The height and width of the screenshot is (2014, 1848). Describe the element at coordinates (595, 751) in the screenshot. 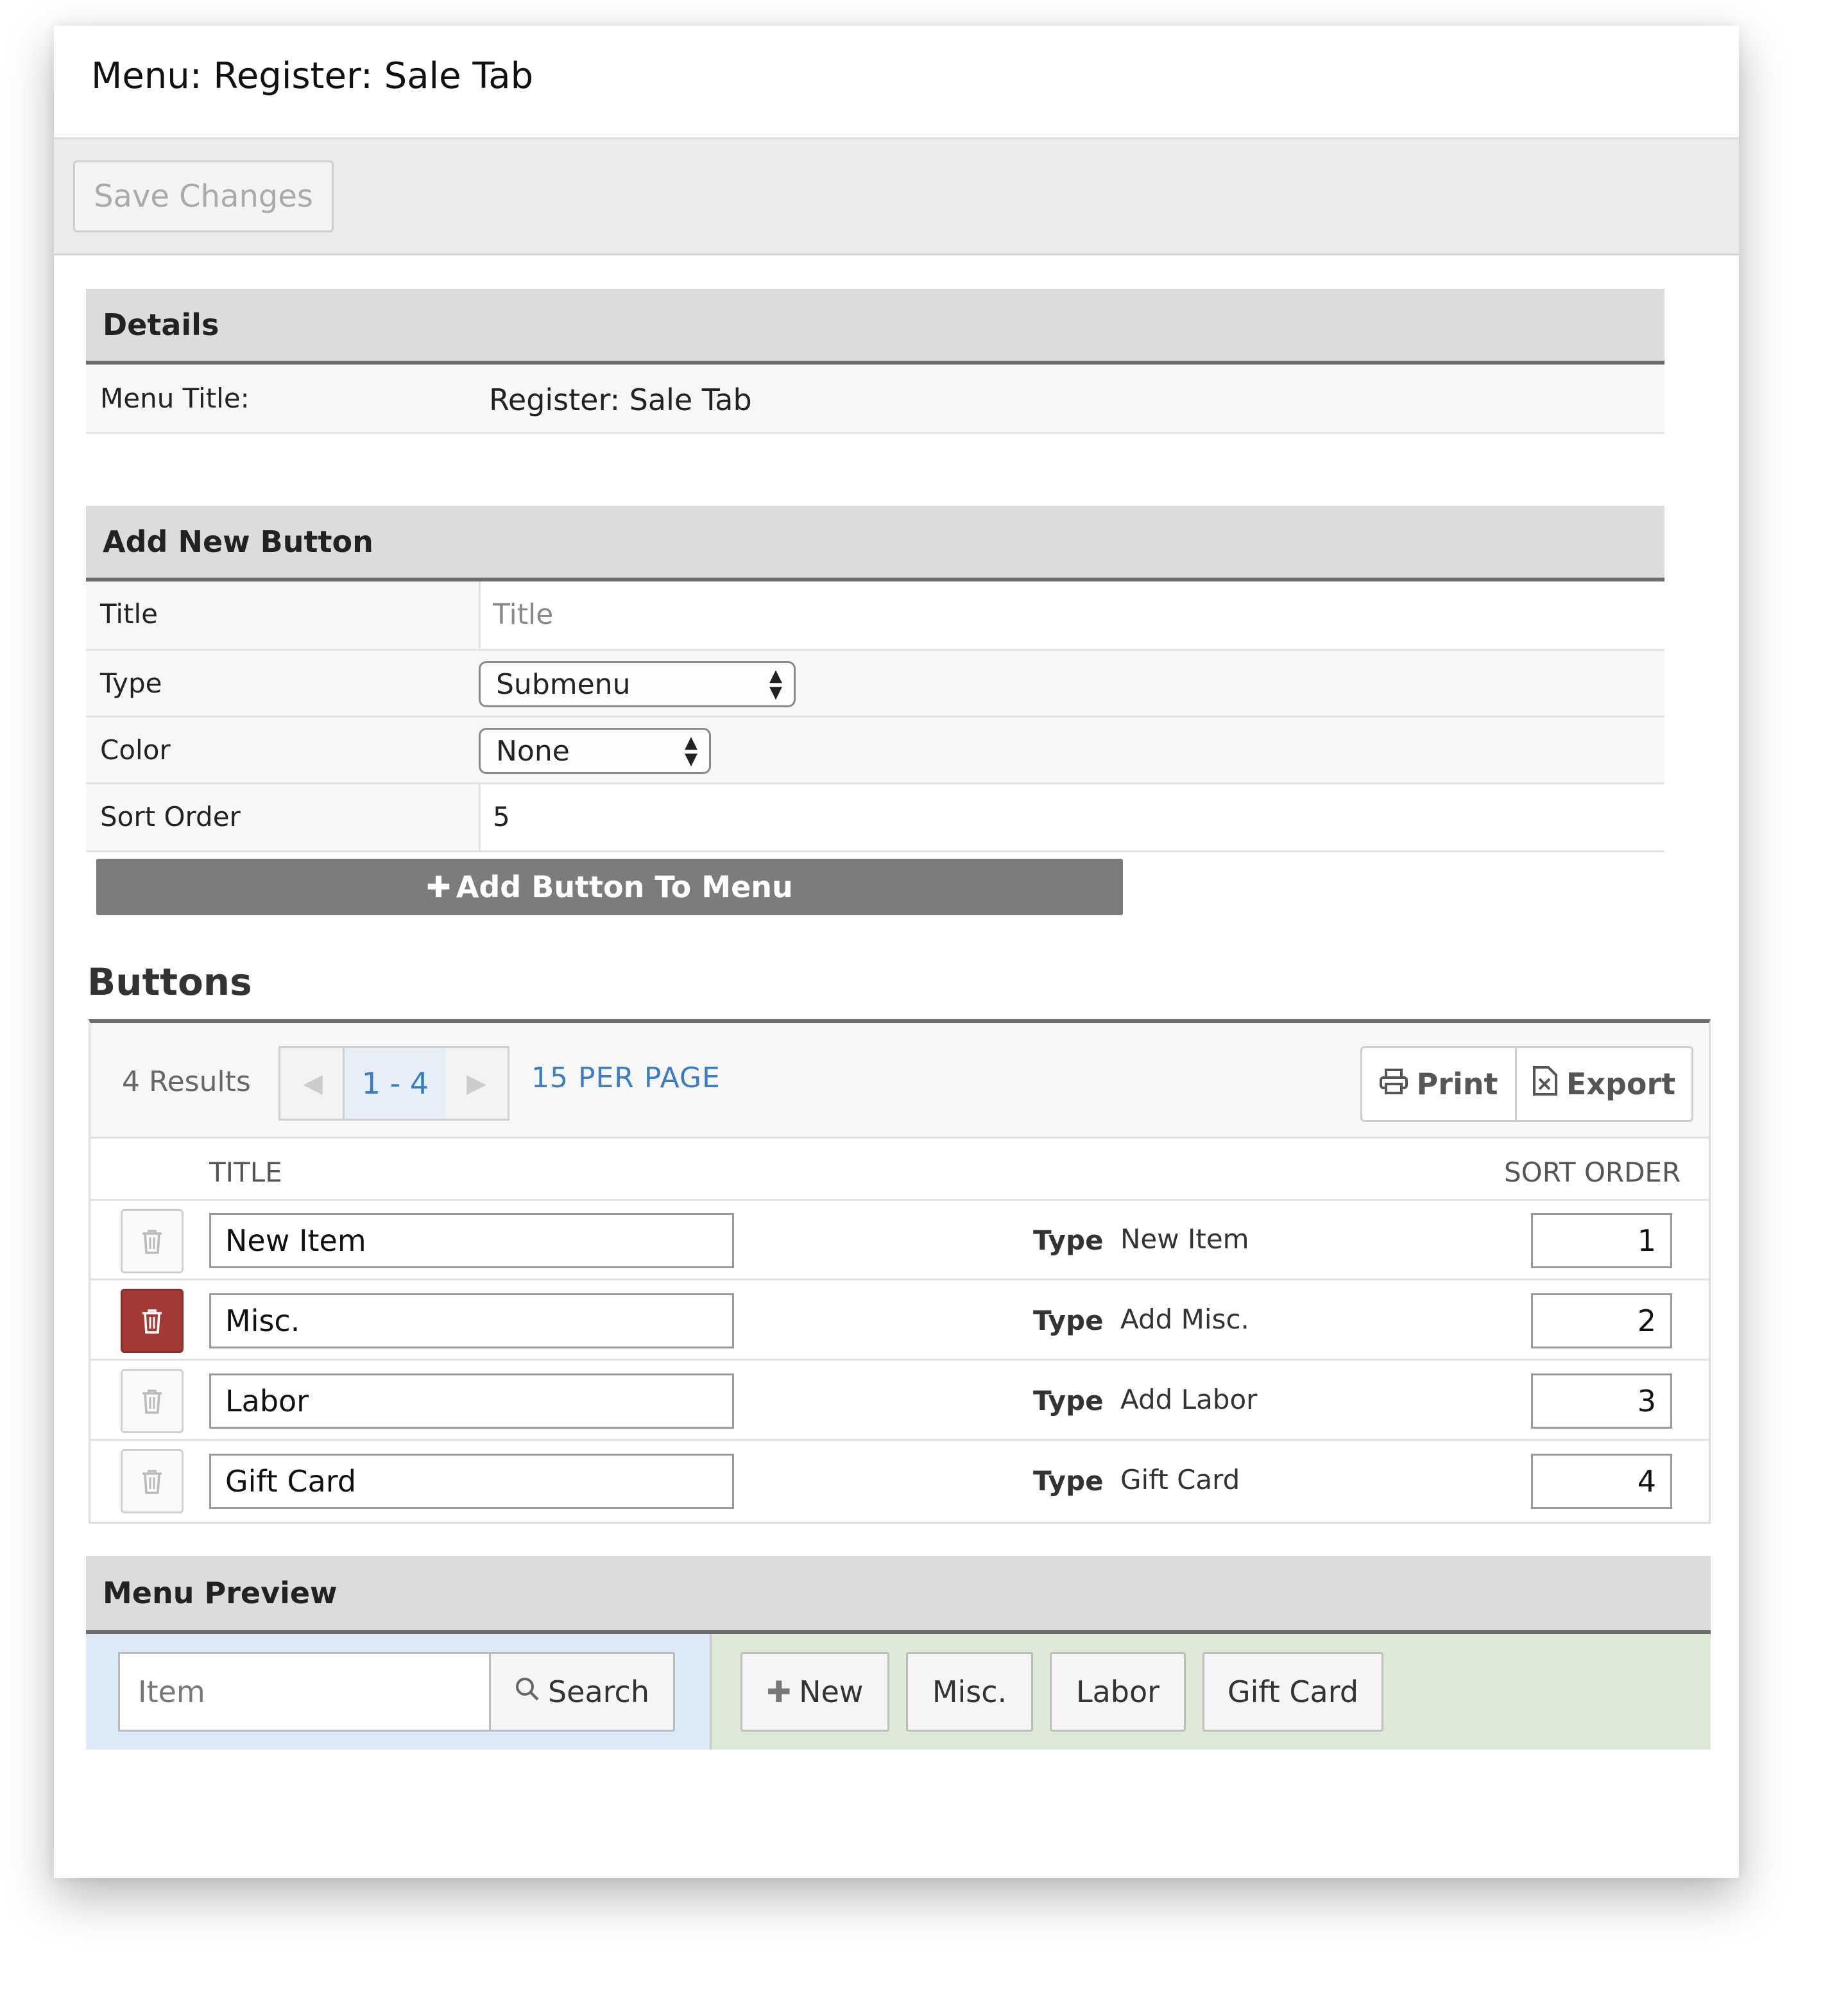

I see `color-select: None ▲ ▼` at that location.